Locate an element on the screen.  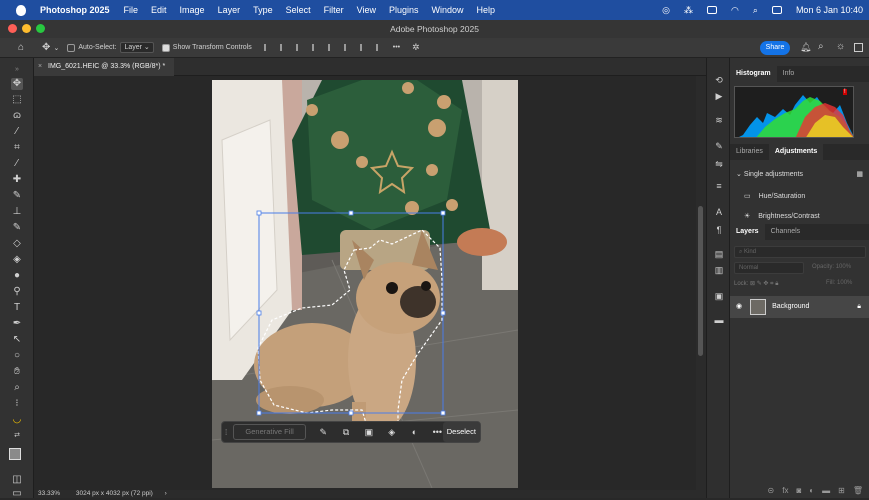
pen-tool-icon: ✒ is located at coordinates (17, 324).